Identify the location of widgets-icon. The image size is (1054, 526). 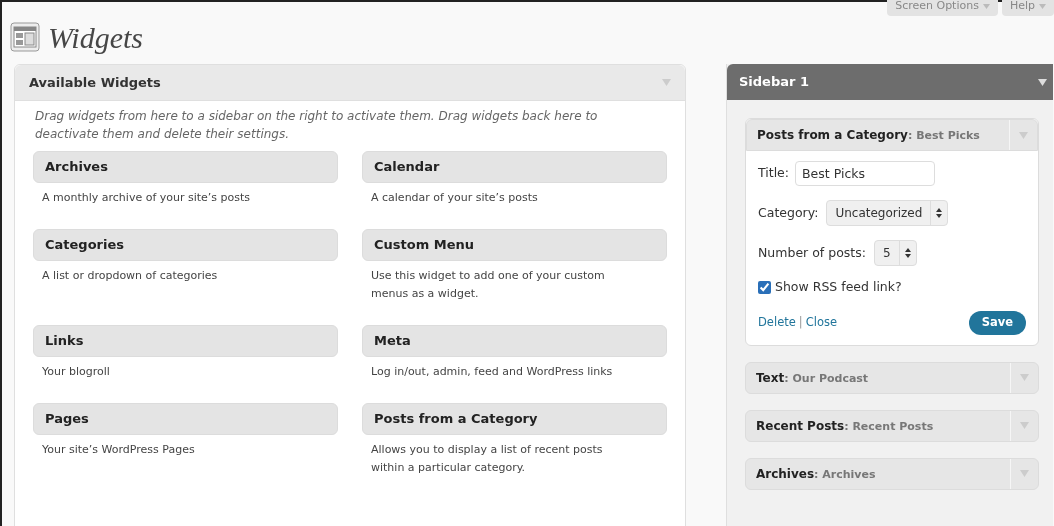
(25, 37).